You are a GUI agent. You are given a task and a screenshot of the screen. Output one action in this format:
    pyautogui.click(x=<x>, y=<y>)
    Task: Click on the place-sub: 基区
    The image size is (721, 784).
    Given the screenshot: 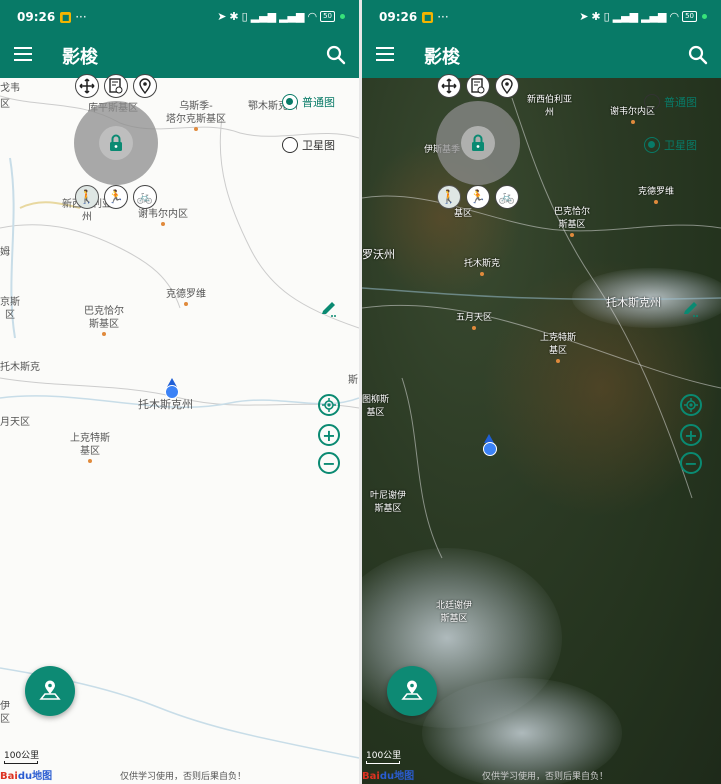 What is the action you would take?
    pyautogui.click(x=558, y=351)
    